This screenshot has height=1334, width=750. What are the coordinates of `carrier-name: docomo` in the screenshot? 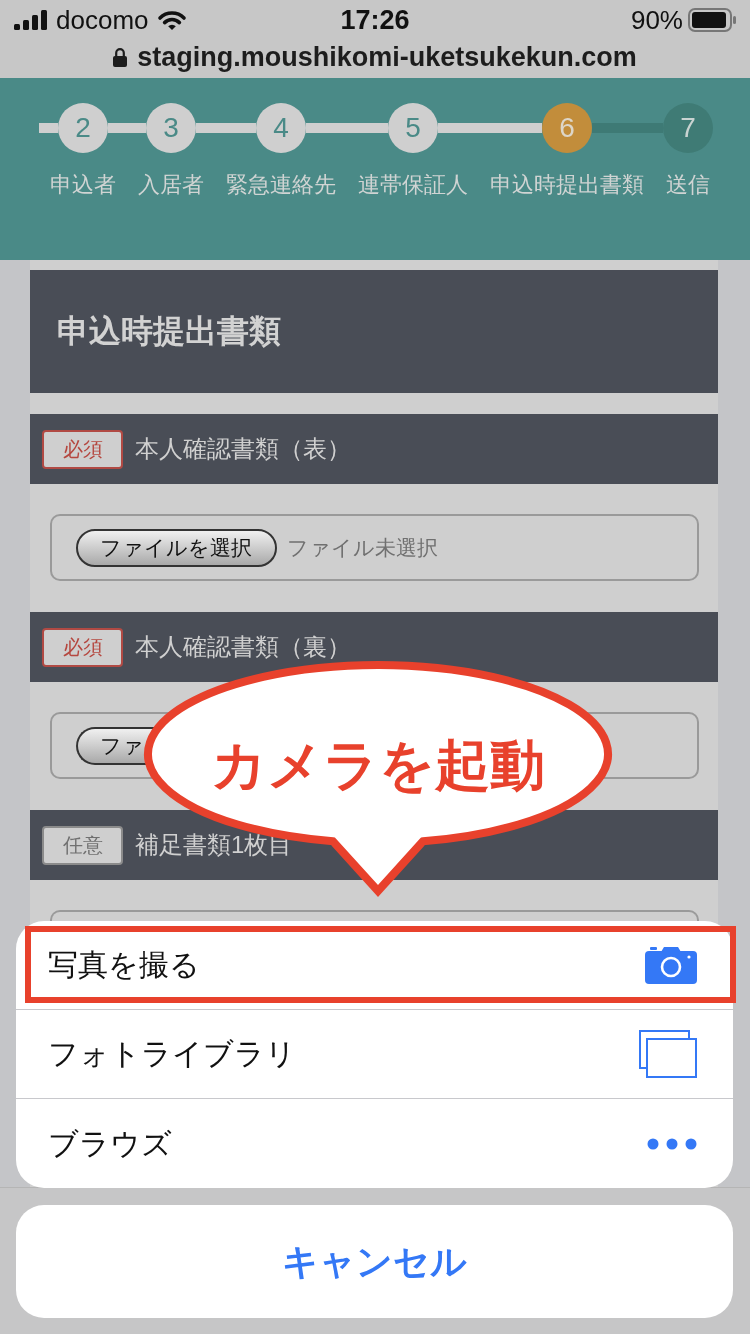 It's located at (102, 20).